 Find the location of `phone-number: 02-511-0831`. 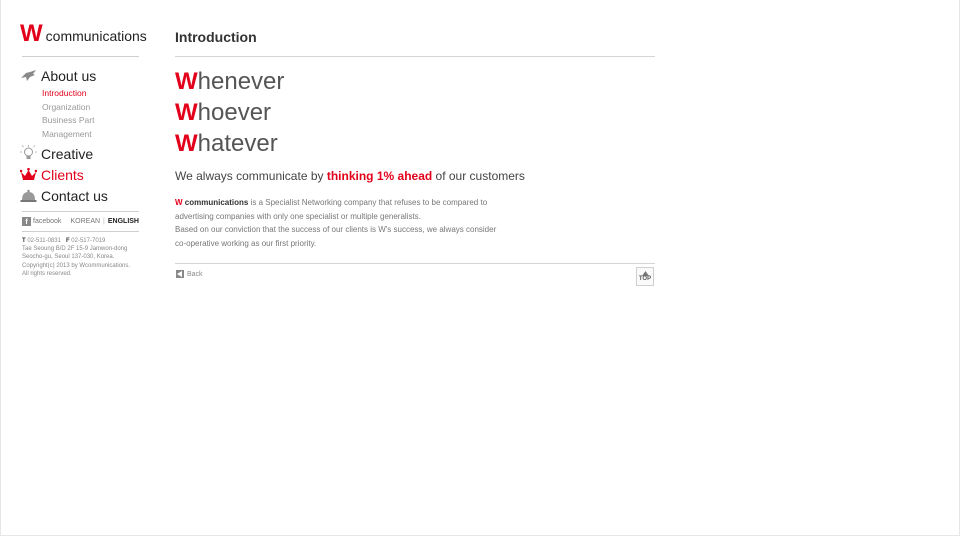

phone-number: 02-511-0831 is located at coordinates (44, 241).